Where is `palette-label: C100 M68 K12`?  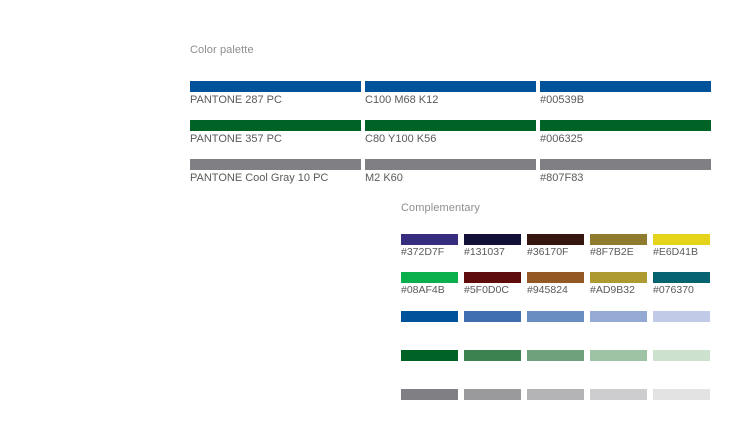 palette-label: C100 M68 K12 is located at coordinates (402, 100).